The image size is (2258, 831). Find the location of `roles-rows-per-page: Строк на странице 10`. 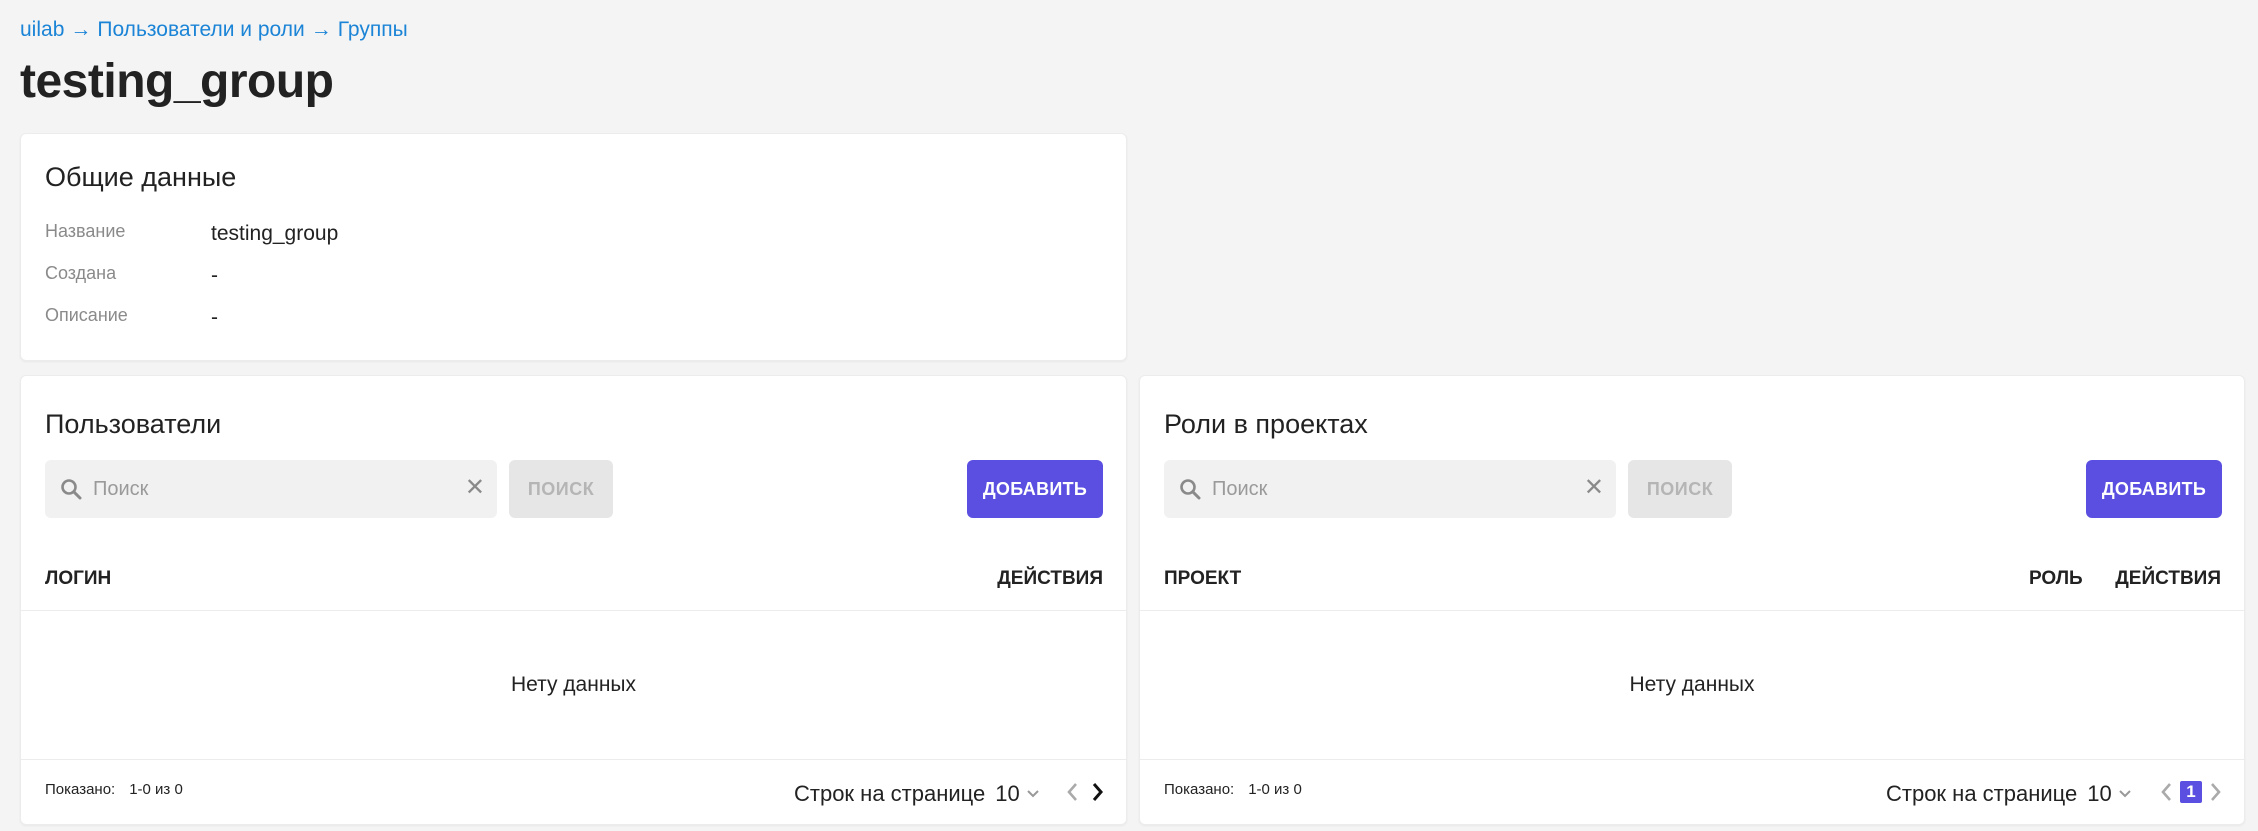

roles-rows-per-page: Строк на странице 10 is located at coordinates (2009, 794).